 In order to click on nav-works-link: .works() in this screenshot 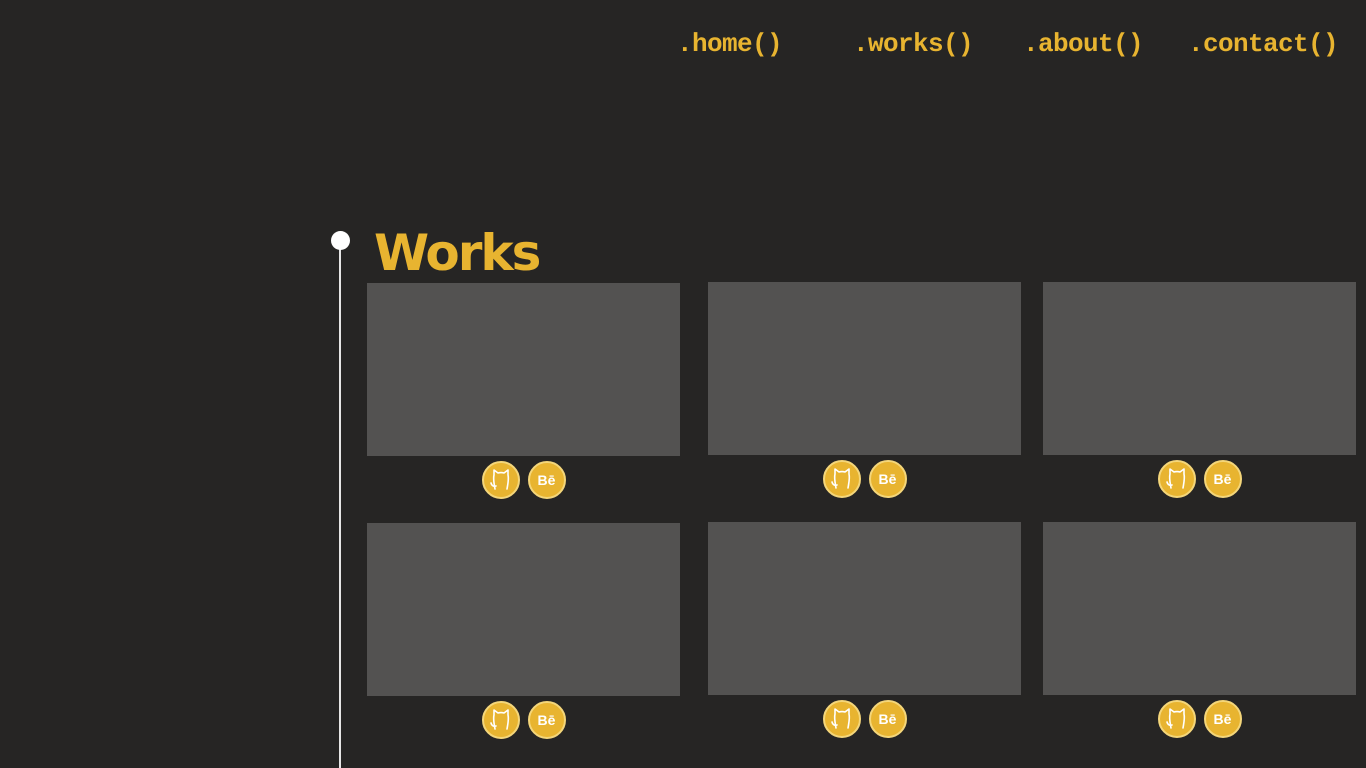, I will do `click(913, 44)`.